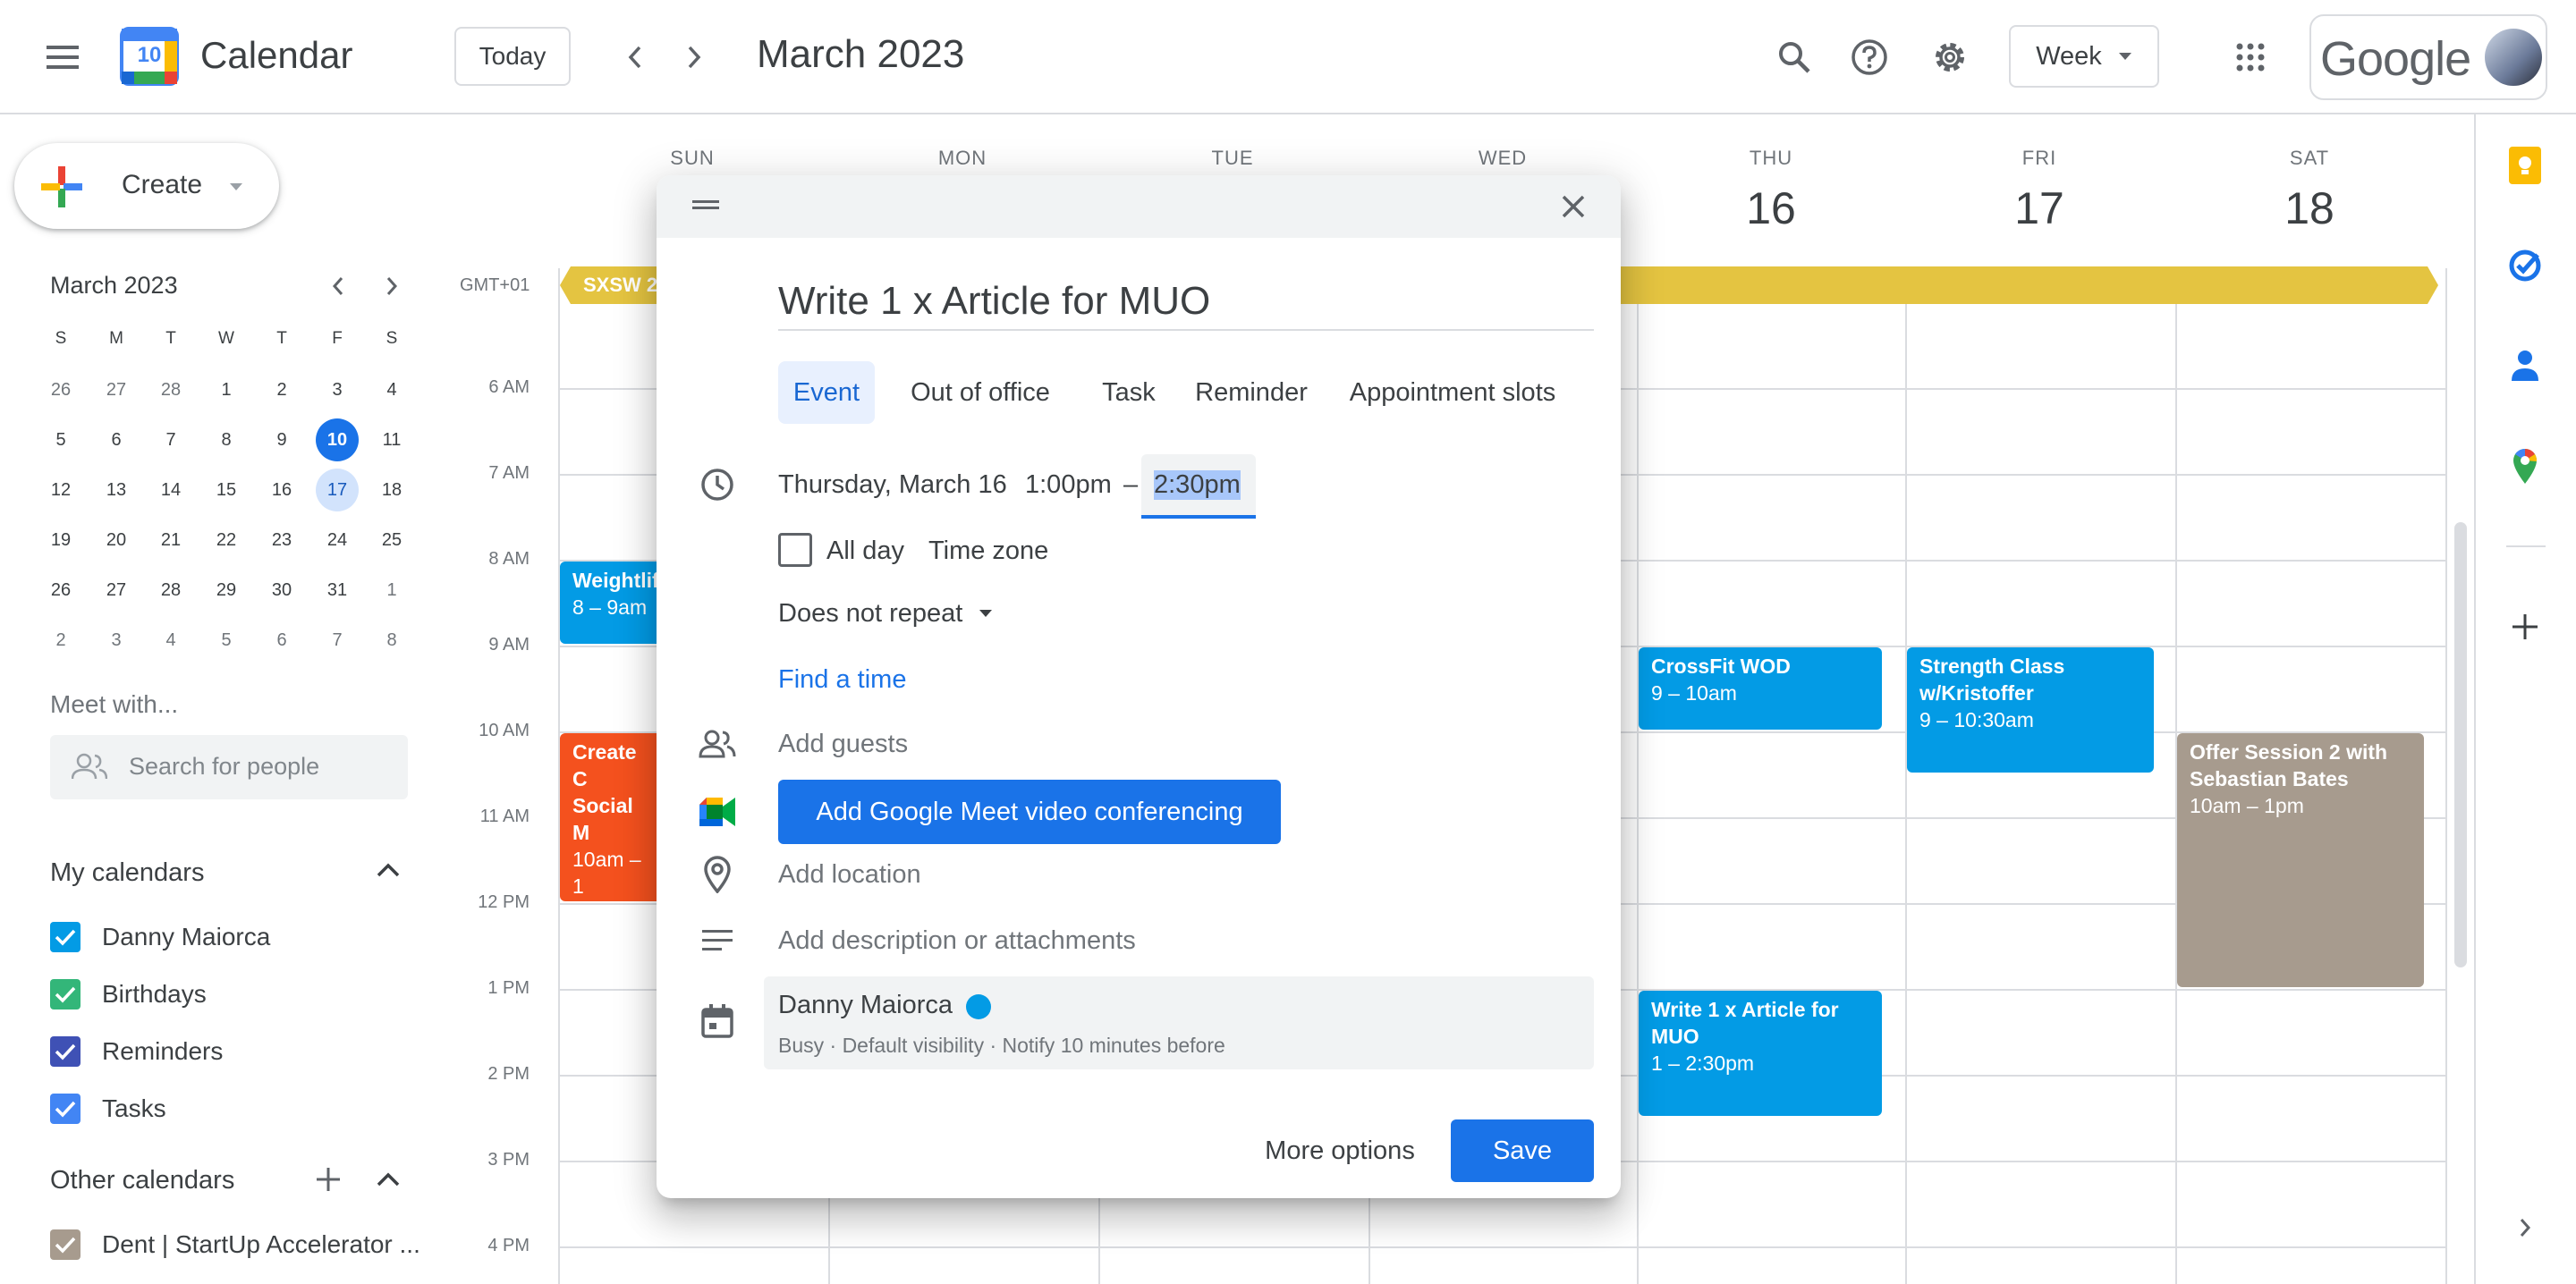 Image resolution: width=2576 pixels, height=1284 pixels. I want to click on event-title-line2: MUO, so click(1675, 1036).